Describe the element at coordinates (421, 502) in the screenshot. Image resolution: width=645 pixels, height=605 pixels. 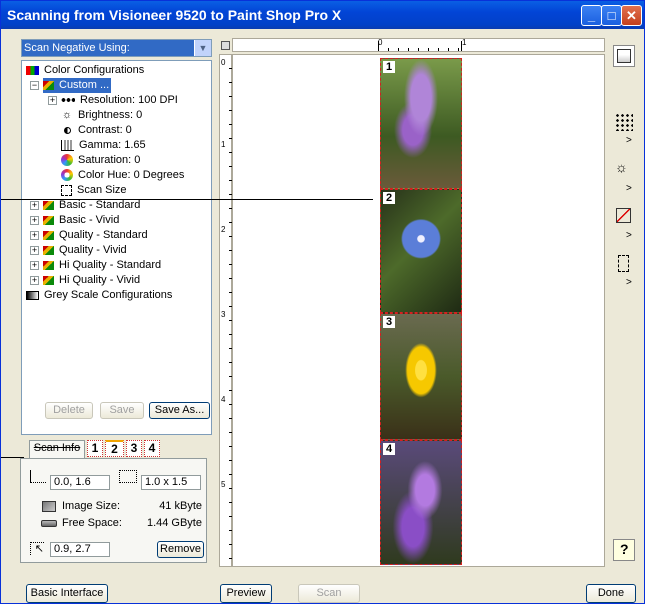
I see `film-frame-4: 4` at that location.